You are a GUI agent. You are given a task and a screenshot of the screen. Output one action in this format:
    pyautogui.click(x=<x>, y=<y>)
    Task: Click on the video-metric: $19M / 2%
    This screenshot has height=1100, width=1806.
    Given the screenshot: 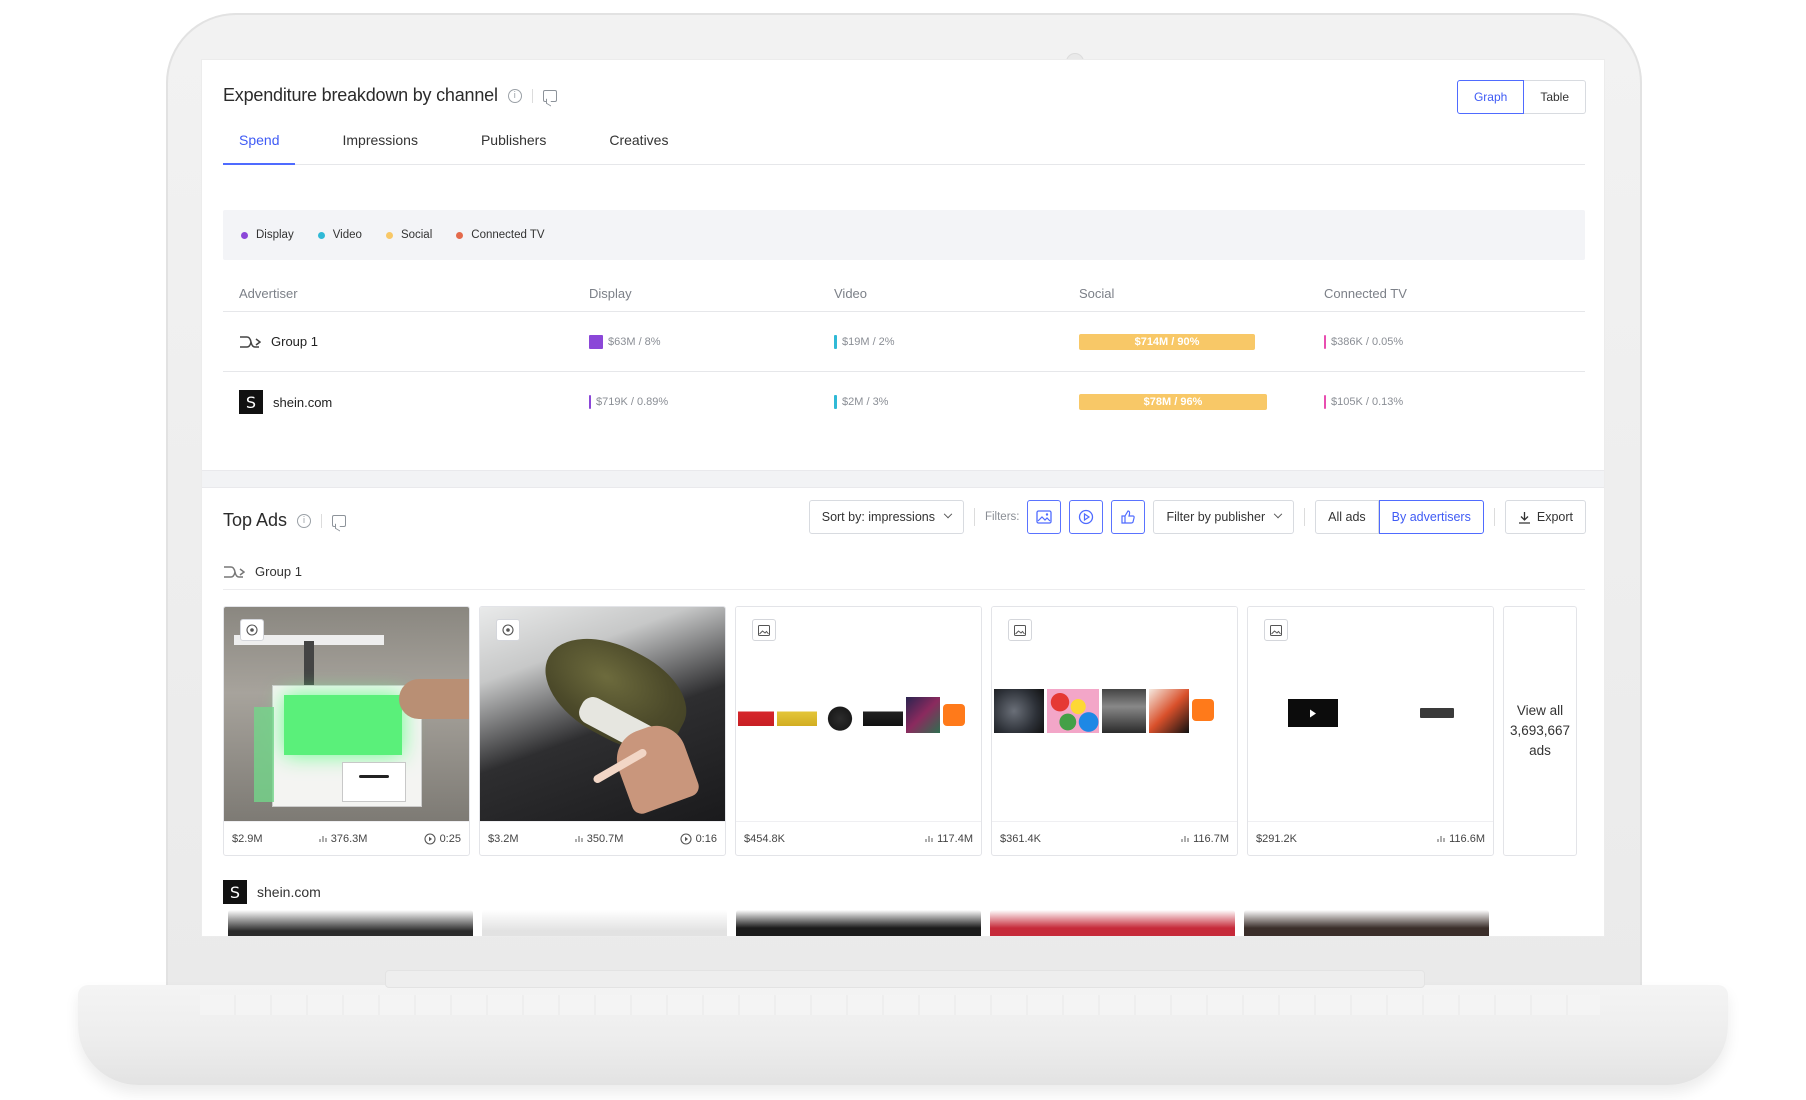 What is the action you would take?
    pyautogui.click(x=956, y=341)
    